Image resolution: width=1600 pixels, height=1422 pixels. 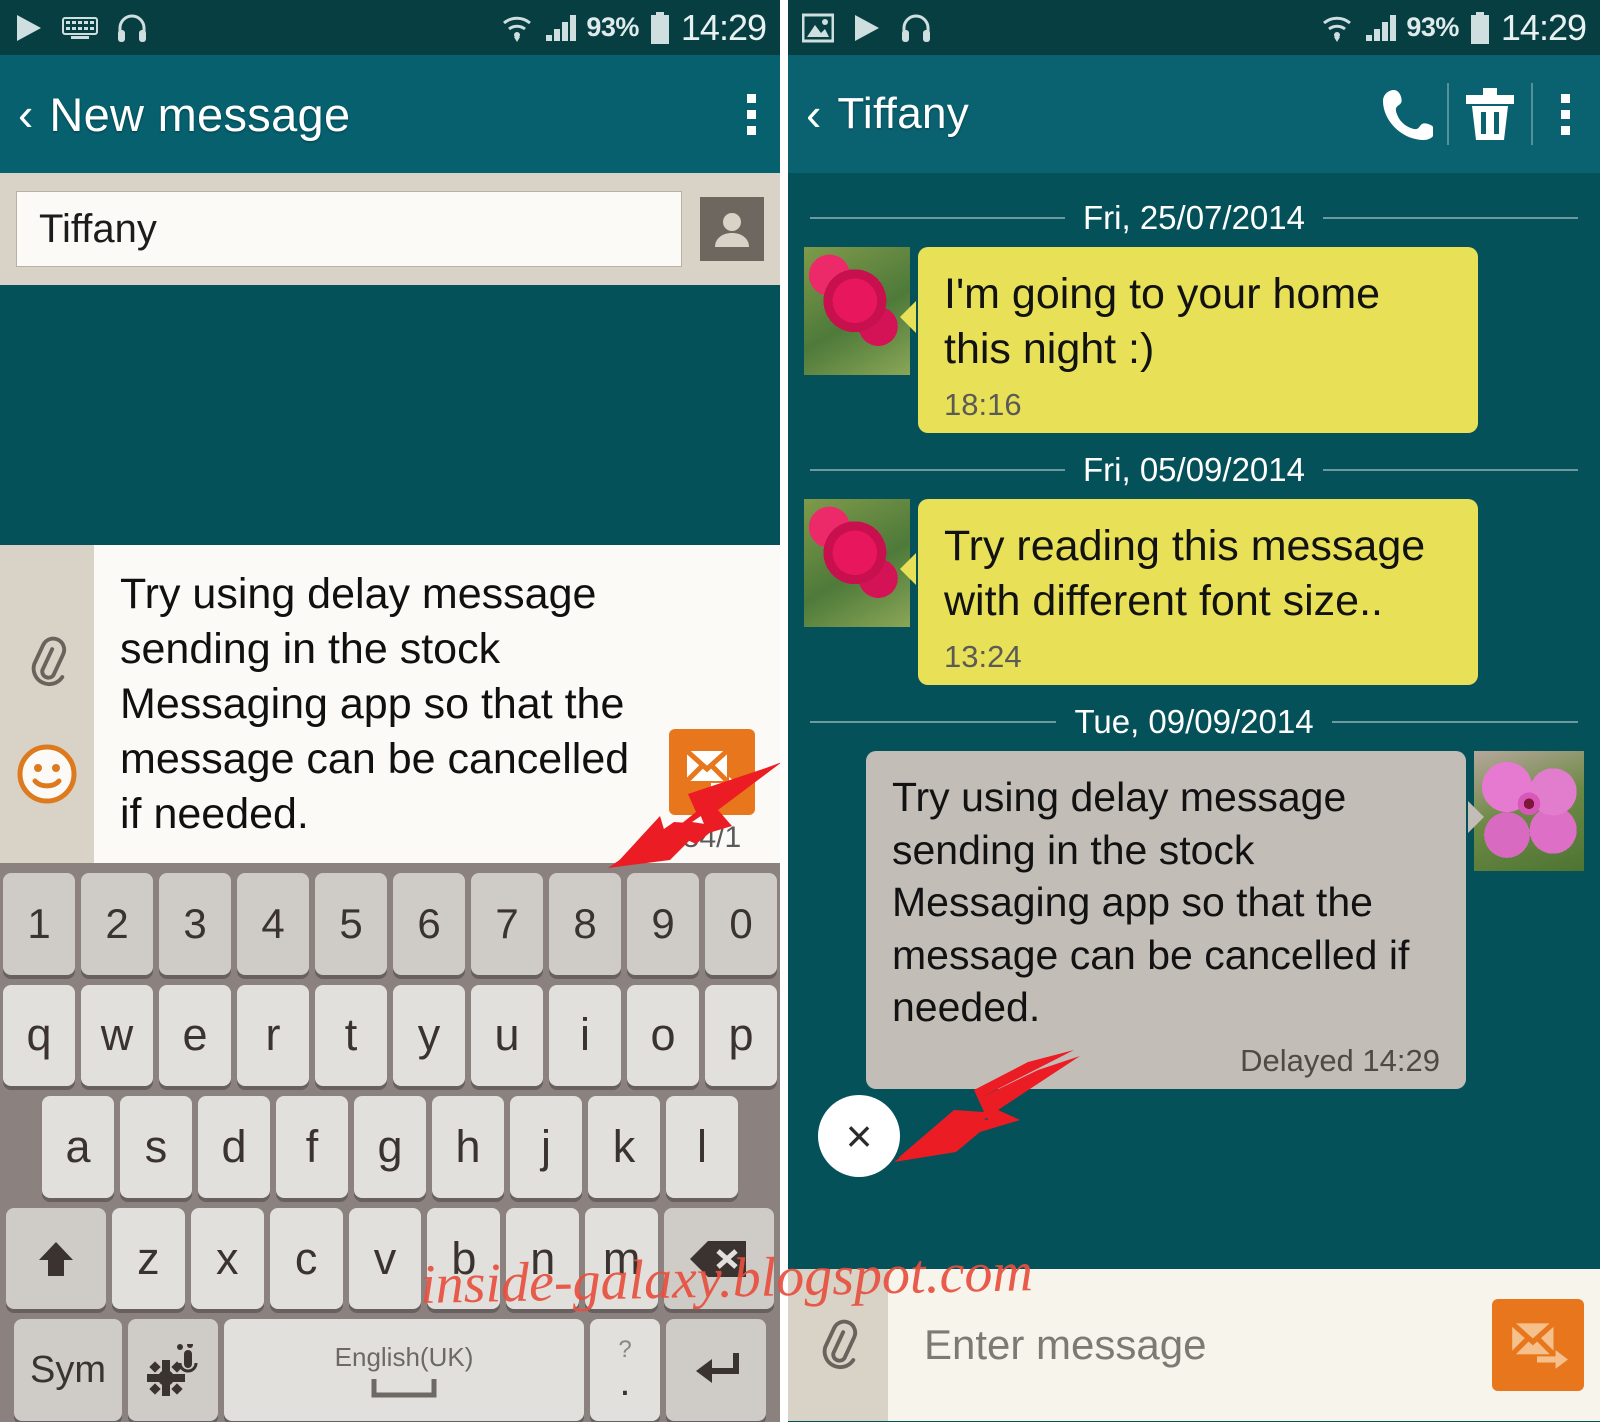 What do you see at coordinates (351, 924) in the screenshot?
I see `key-5: 5` at bounding box center [351, 924].